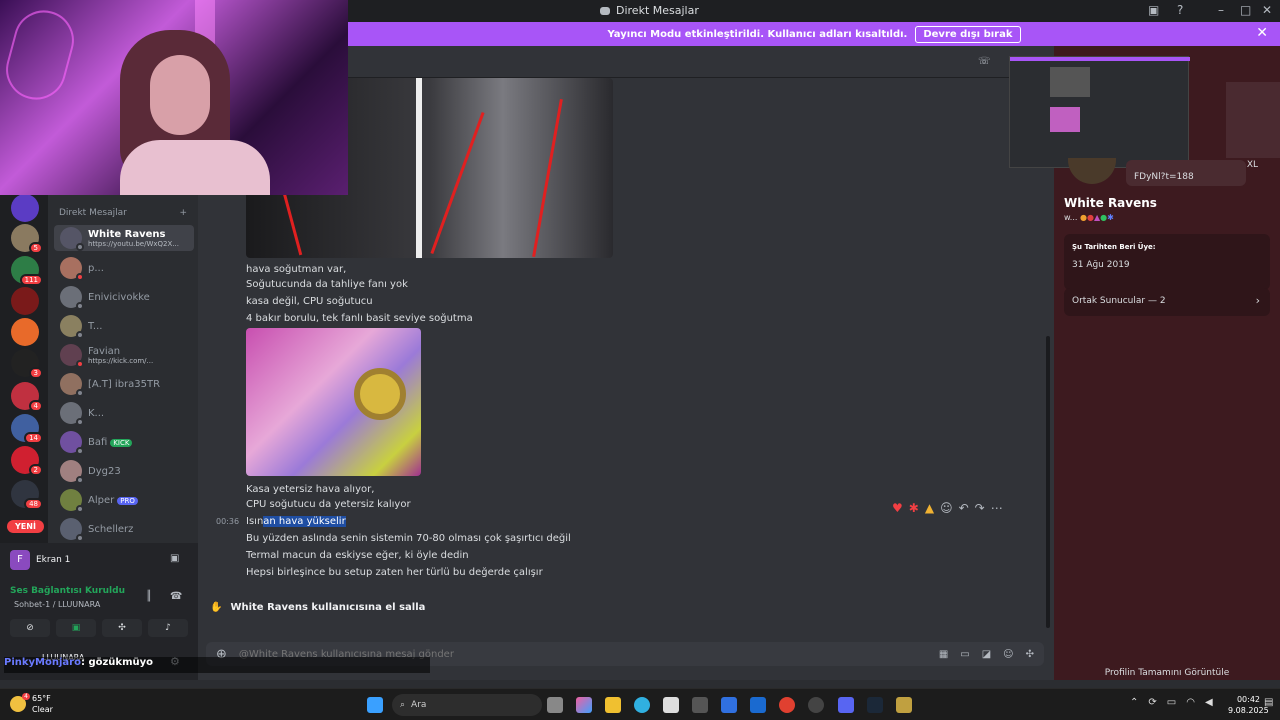 Image resolution: width=1280 pixels, height=720 pixels. Describe the element at coordinates (929, 508) in the screenshot. I see `thumbs-up-icon: ▲` at that location.